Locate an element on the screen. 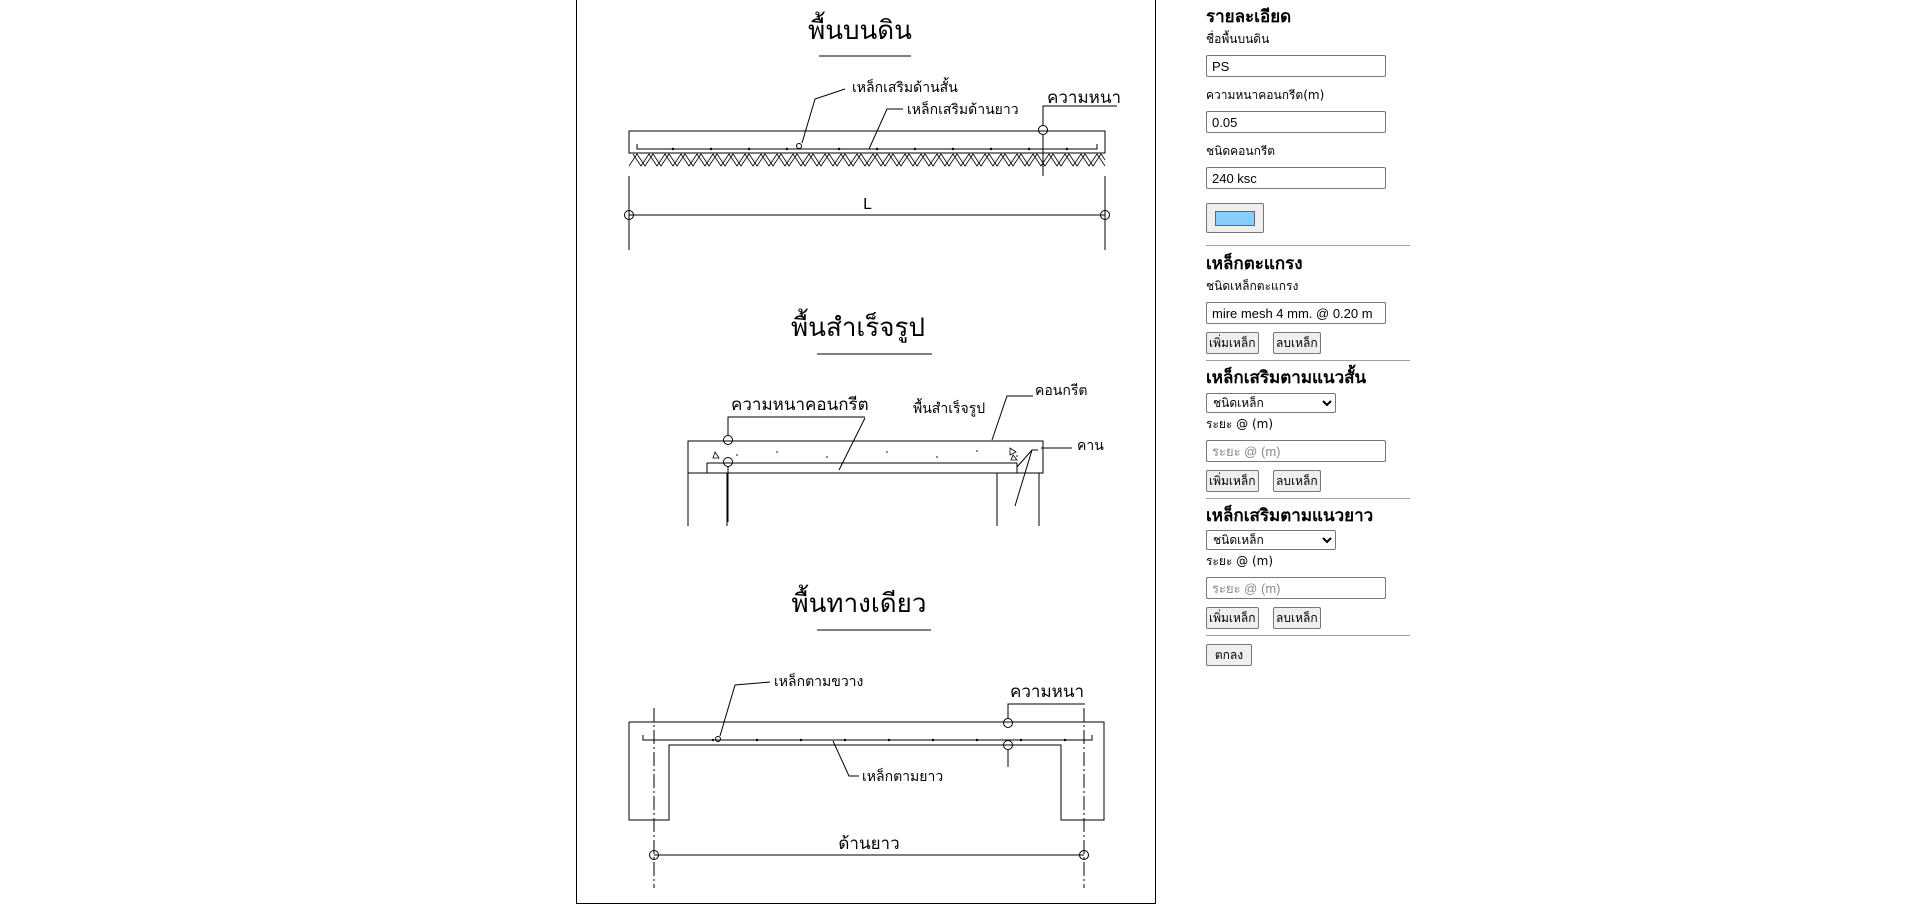 This screenshot has height=907, width=1918. concrete-thickness-label: ความหนาคอนกรีต is located at coordinates (800, 405).